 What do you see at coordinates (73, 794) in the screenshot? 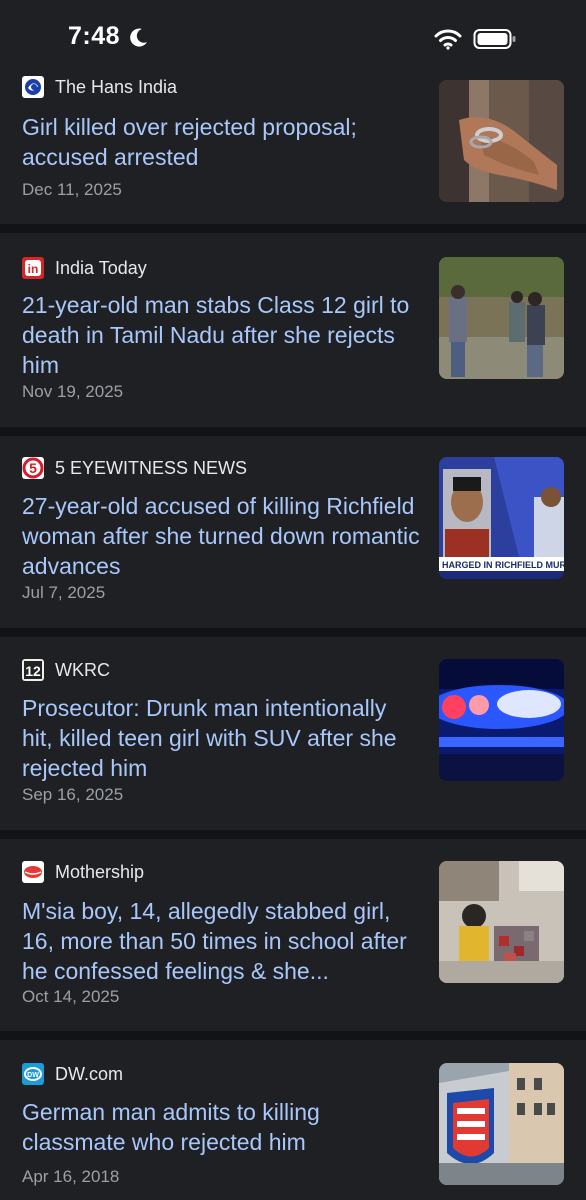
I see `publish-date: Sep 16, 2025` at bounding box center [73, 794].